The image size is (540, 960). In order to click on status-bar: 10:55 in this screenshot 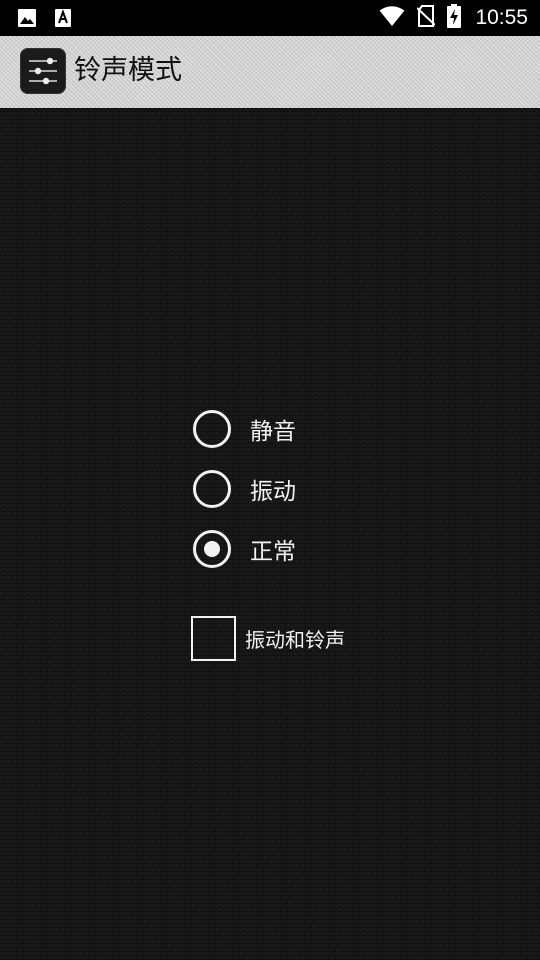, I will do `click(270, 18)`.